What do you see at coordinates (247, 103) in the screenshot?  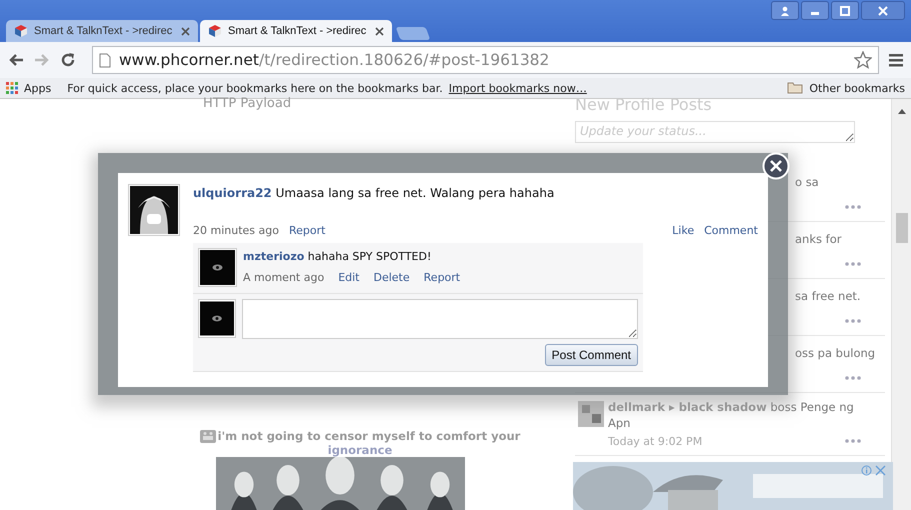 I see `post-heading: HTTP Payload` at bounding box center [247, 103].